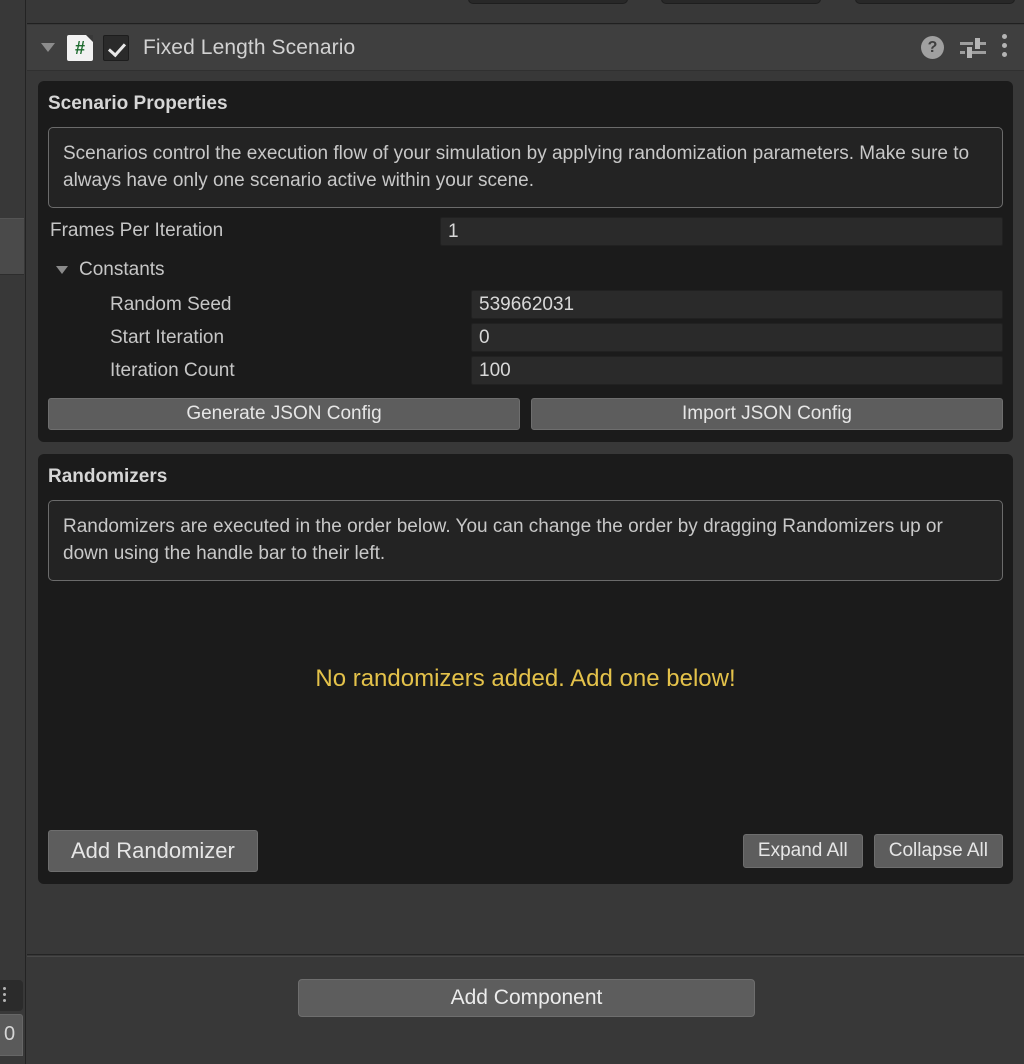  I want to click on inspector-footer: Add Component, so click(525, 1010).